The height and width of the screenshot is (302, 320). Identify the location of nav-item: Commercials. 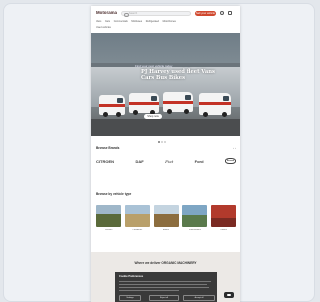
(121, 21).